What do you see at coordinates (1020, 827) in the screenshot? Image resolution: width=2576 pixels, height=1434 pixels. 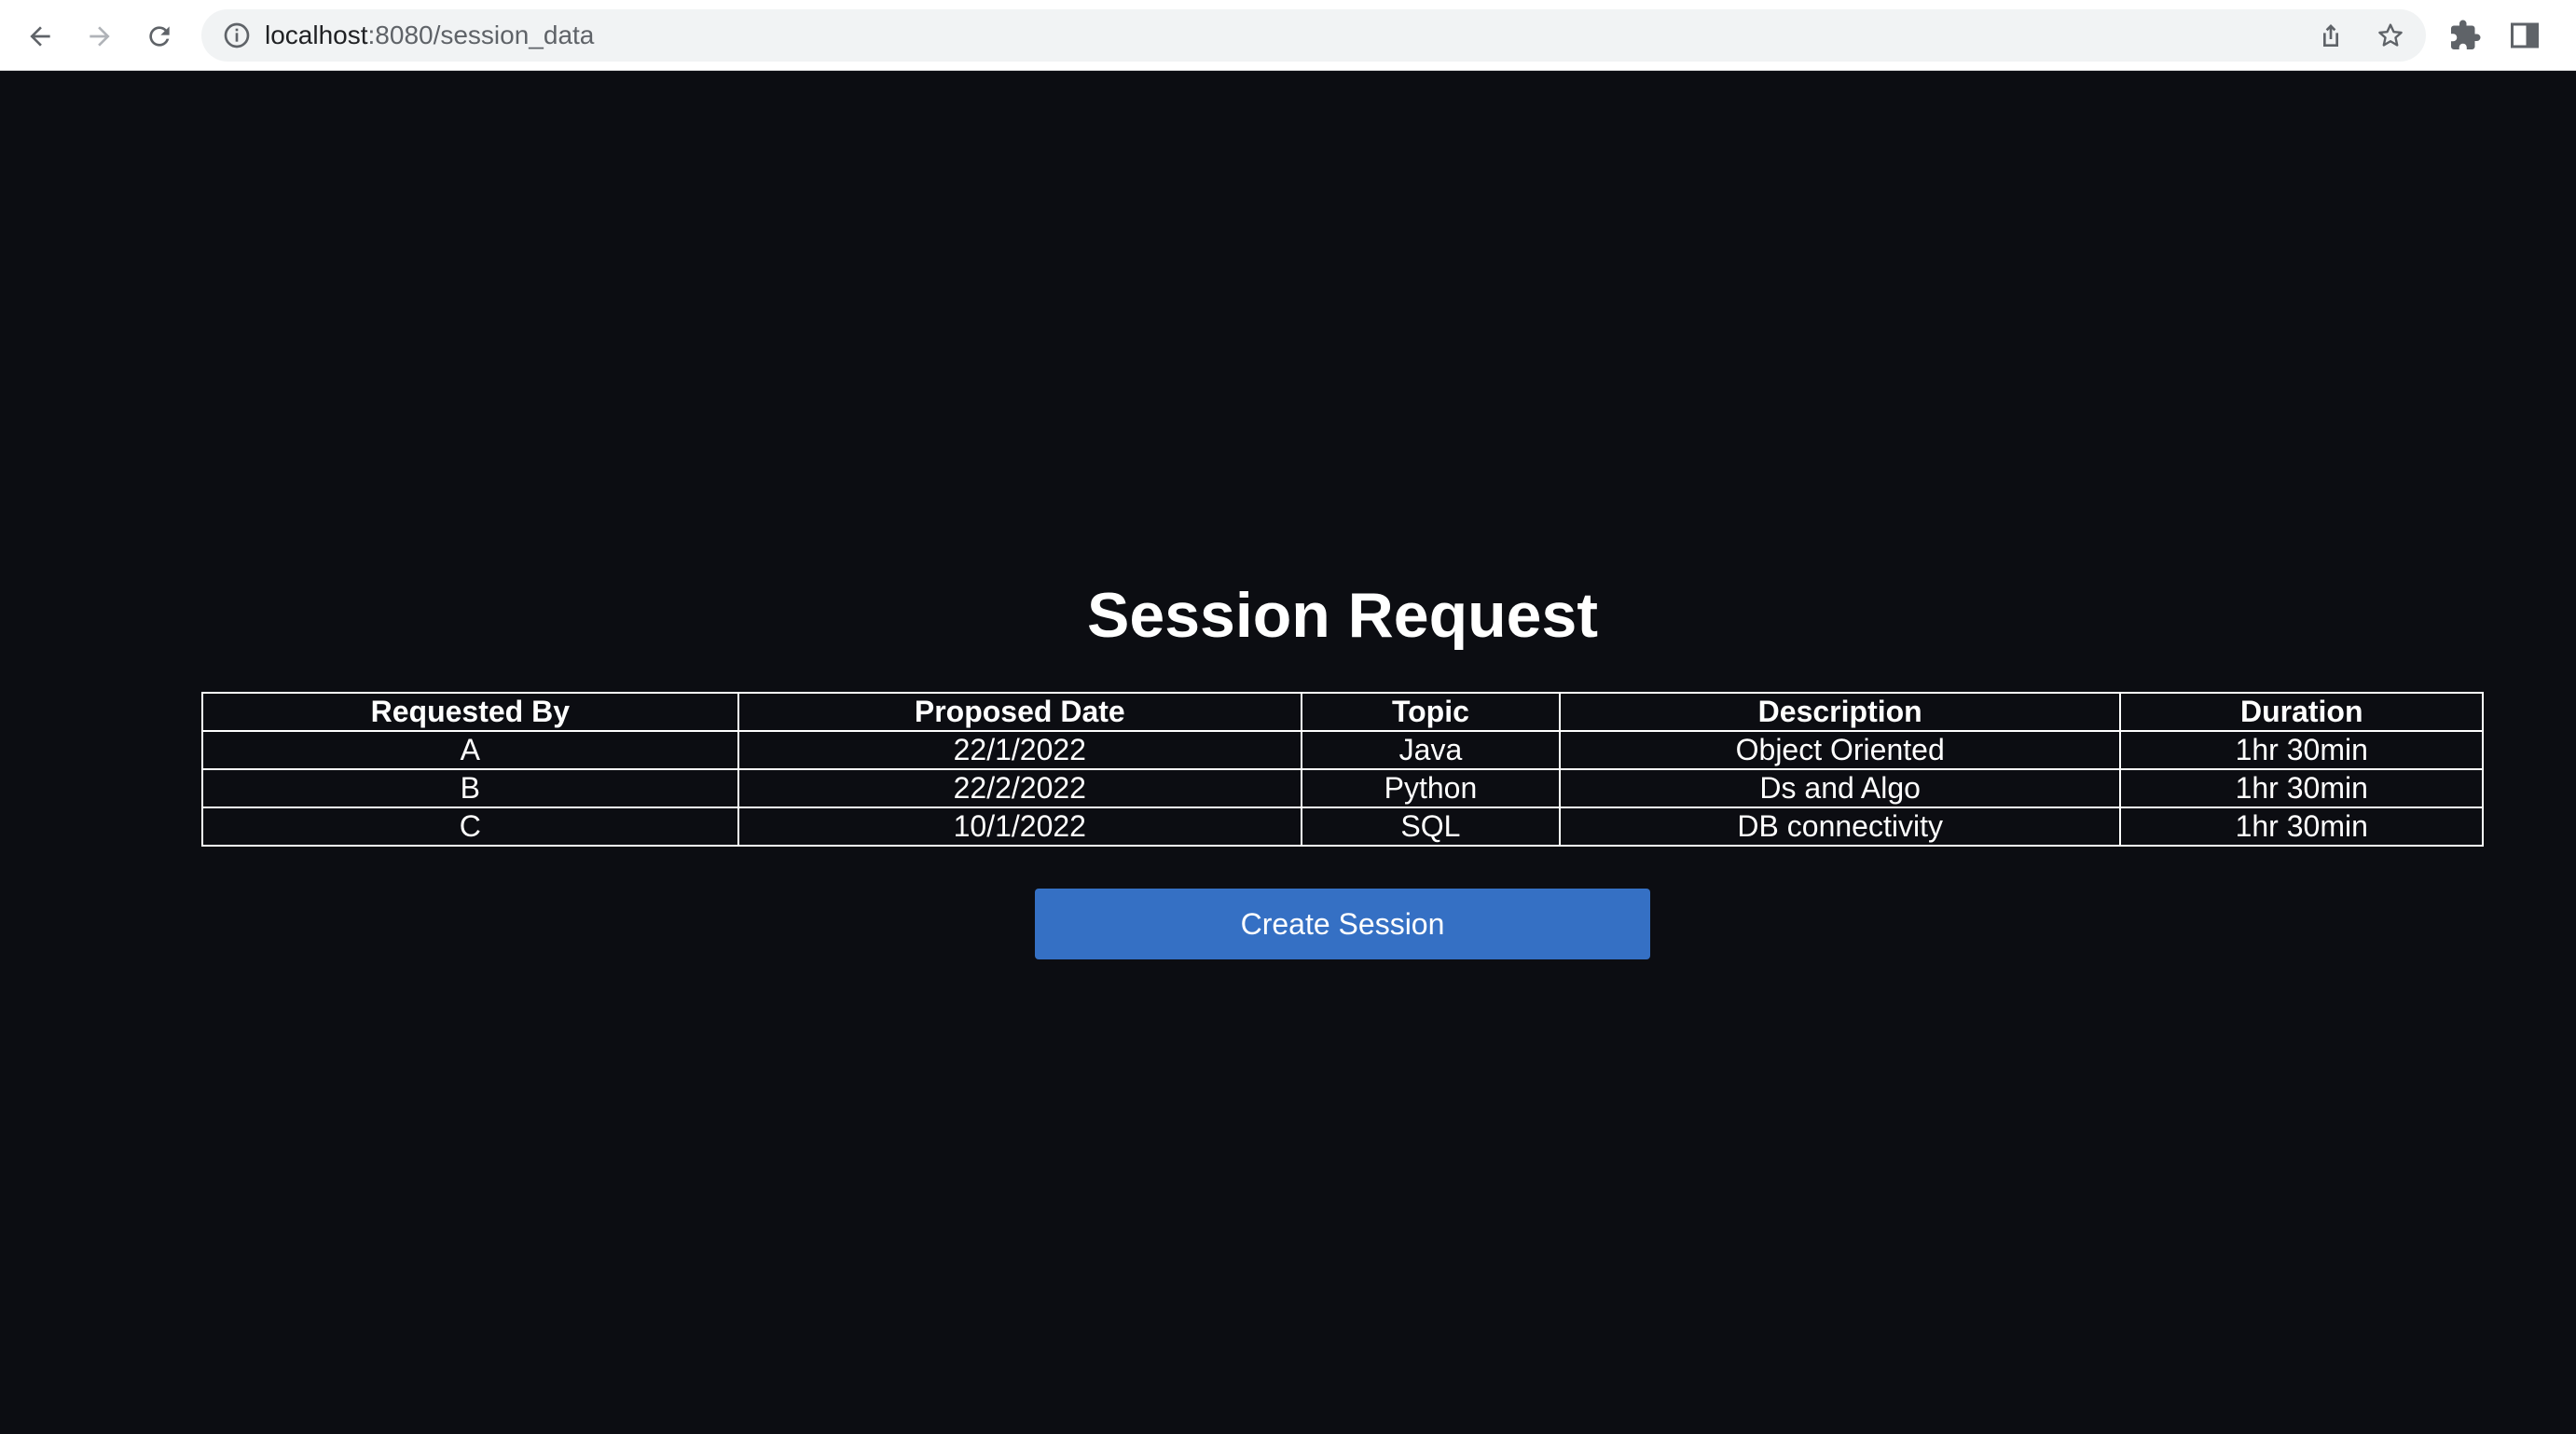 I see `cell-proposed-date: 10/1/2022` at bounding box center [1020, 827].